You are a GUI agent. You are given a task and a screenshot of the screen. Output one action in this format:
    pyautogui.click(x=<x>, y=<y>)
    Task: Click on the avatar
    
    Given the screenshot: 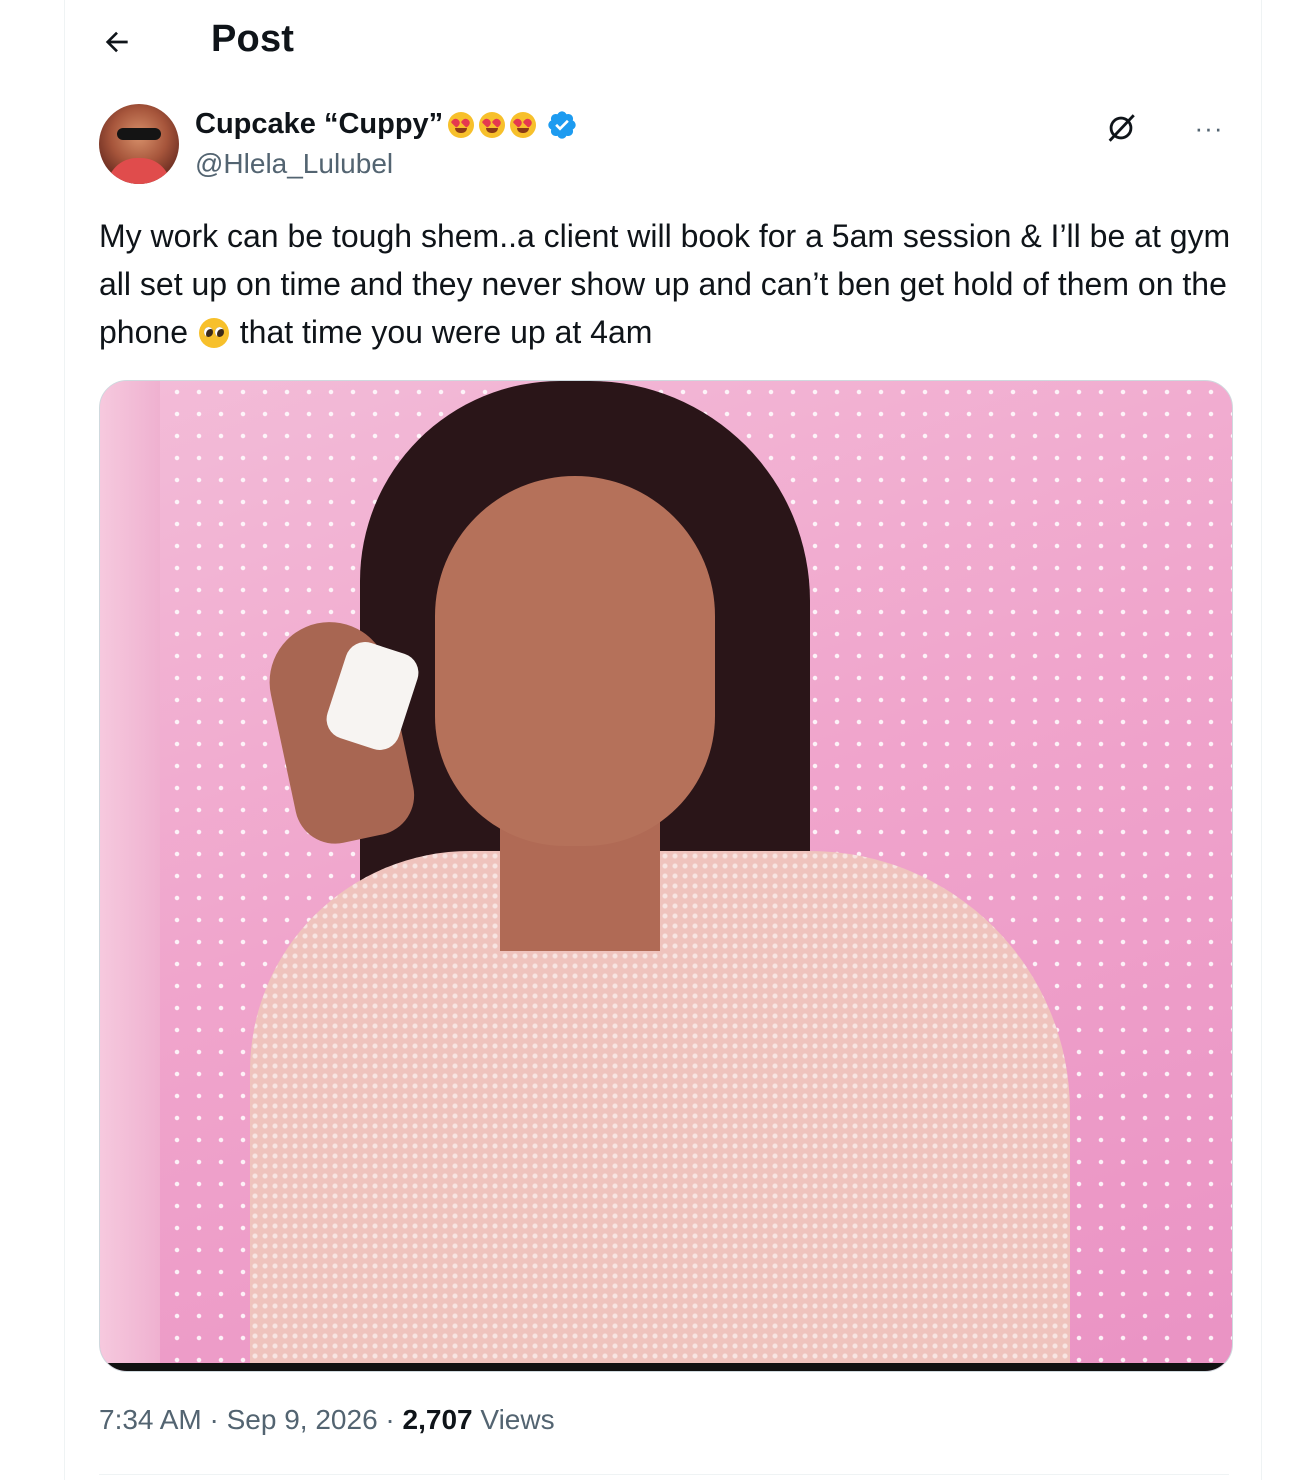 What is the action you would take?
    pyautogui.click(x=139, y=144)
    